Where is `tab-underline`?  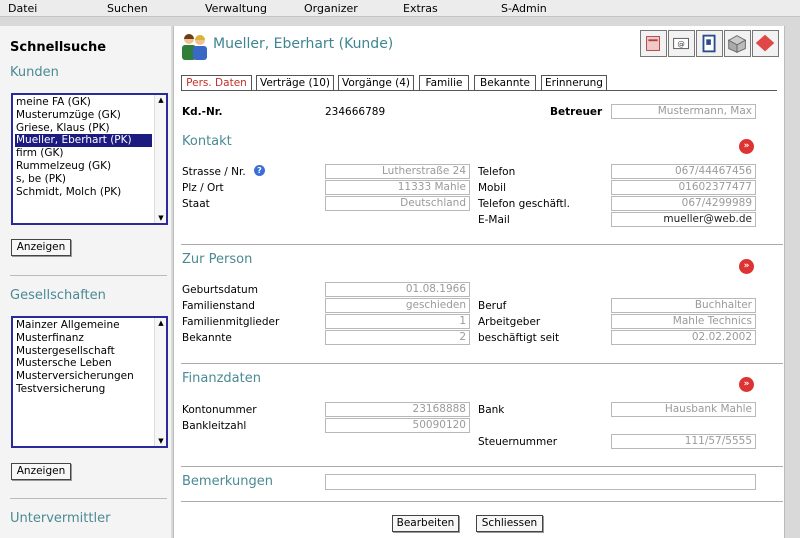 tab-underline is located at coordinates (479, 90).